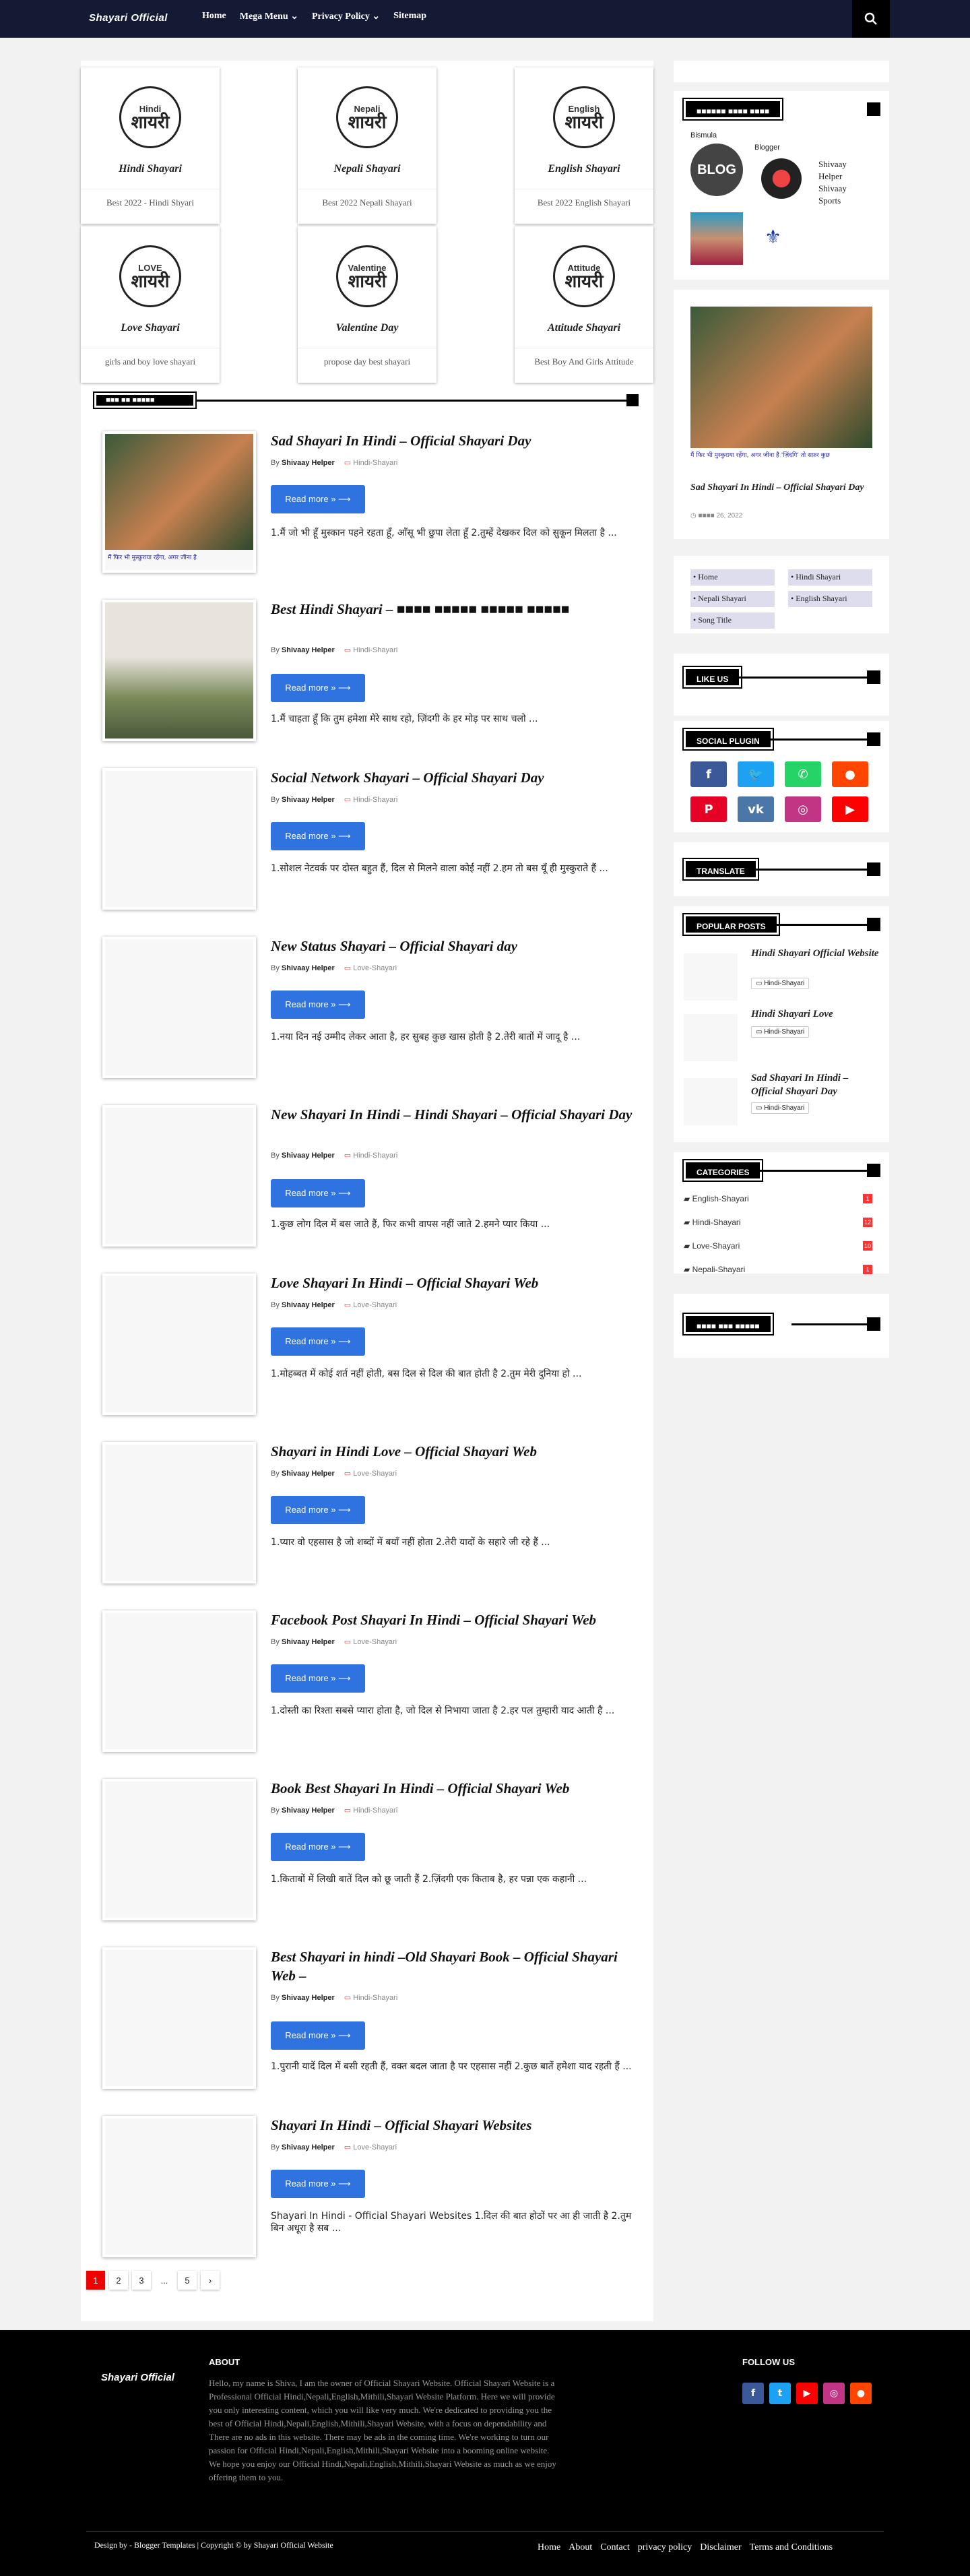 This screenshot has width=970, height=2576. What do you see at coordinates (815, 953) in the screenshot?
I see `popular-post-title: Hindi Shayari Official Website` at bounding box center [815, 953].